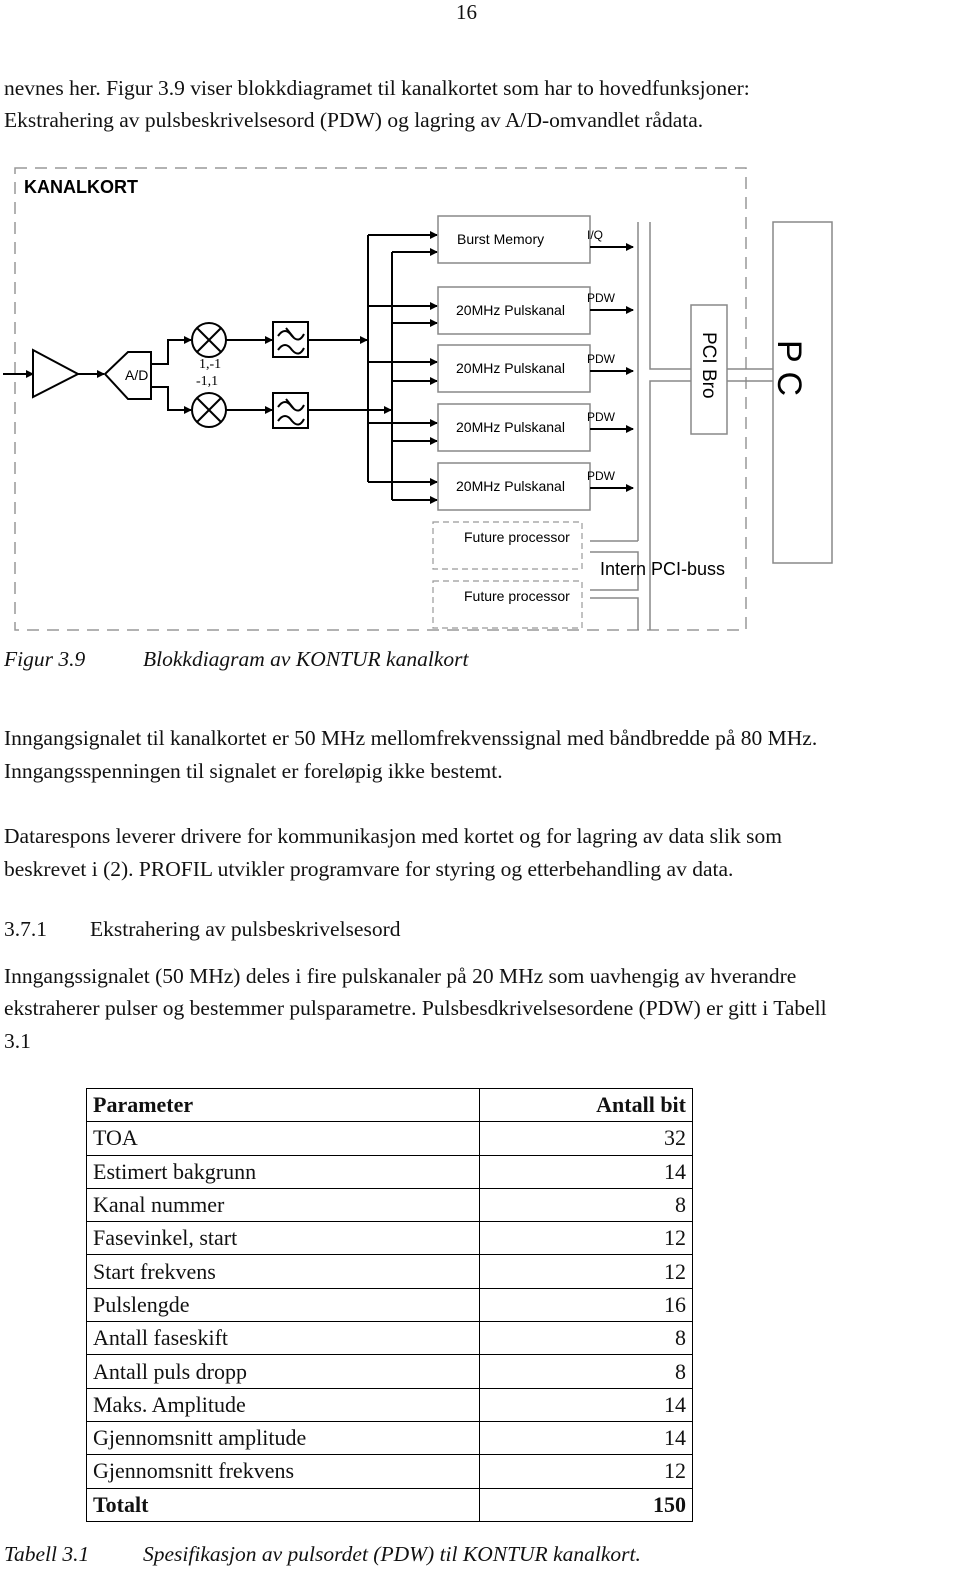 The height and width of the screenshot is (1589, 960). Describe the element at coordinates (586, 1105) in the screenshot. I see `header-bits: Antall bit` at that location.